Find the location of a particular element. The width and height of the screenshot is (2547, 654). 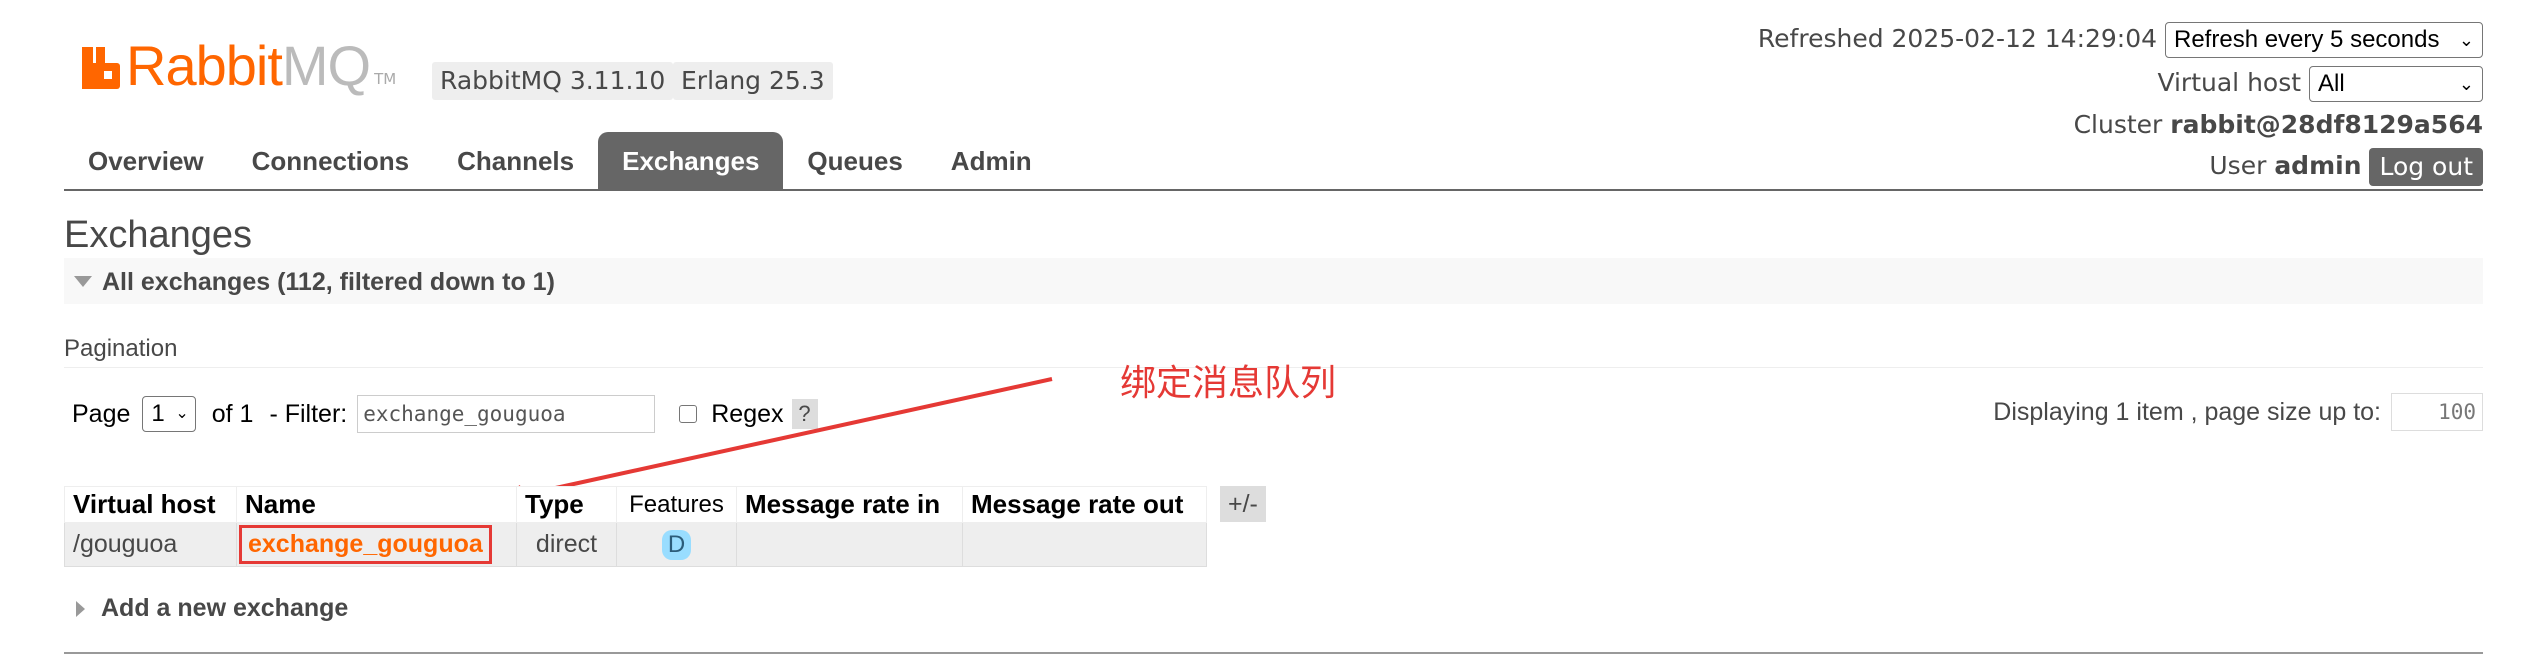

page-title: Exchanges is located at coordinates (158, 235).